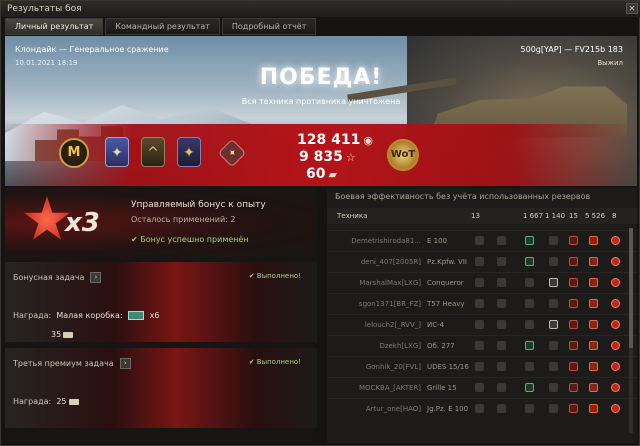 Image resolution: width=640 pixels, height=446 pixels. I want to click on reward-extra: 35, so click(56, 334).